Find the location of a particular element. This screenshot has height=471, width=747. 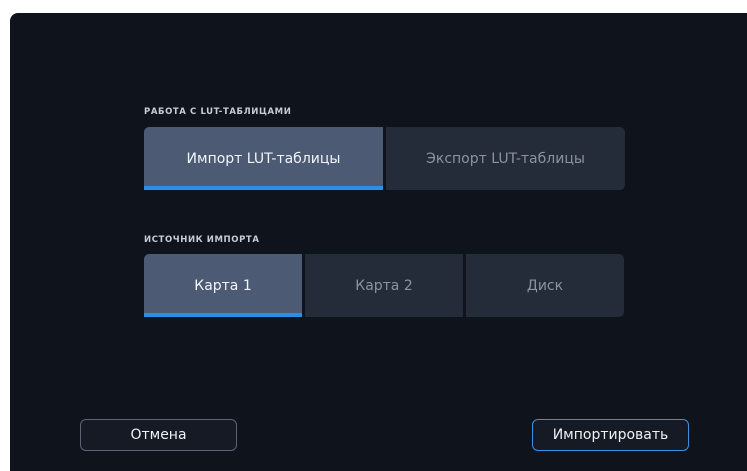

import-source-selector: Карта 1 Карта 2 Диск is located at coordinates (384, 285).